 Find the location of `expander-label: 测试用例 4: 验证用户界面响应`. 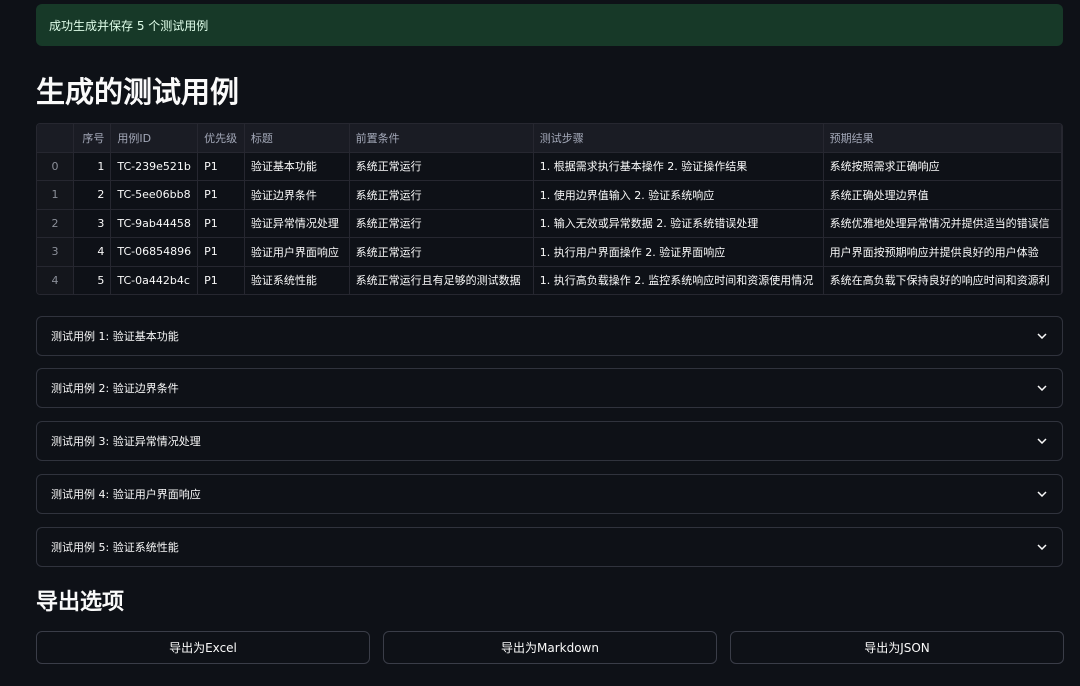

expander-label: 测试用例 4: 验证用户界面响应 is located at coordinates (126, 494).